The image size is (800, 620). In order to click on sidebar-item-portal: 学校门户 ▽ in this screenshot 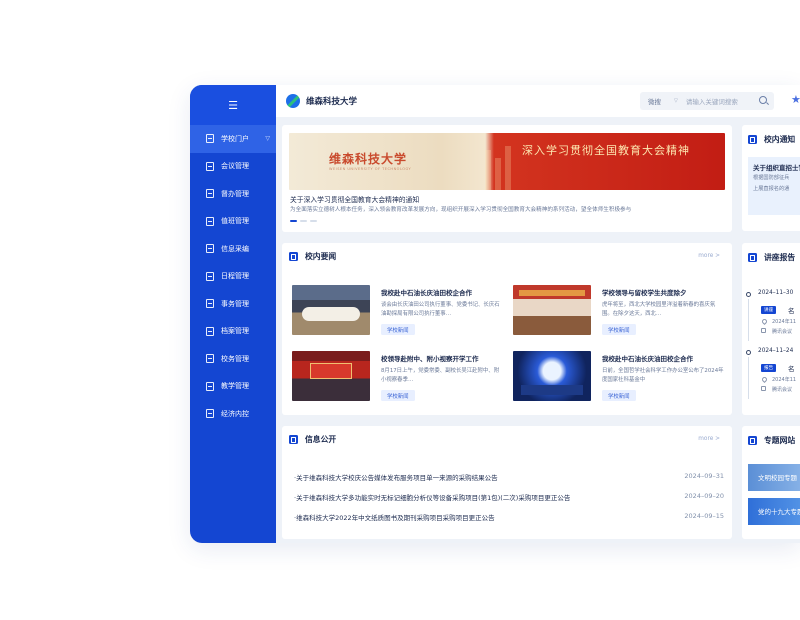, I will do `click(233, 139)`.